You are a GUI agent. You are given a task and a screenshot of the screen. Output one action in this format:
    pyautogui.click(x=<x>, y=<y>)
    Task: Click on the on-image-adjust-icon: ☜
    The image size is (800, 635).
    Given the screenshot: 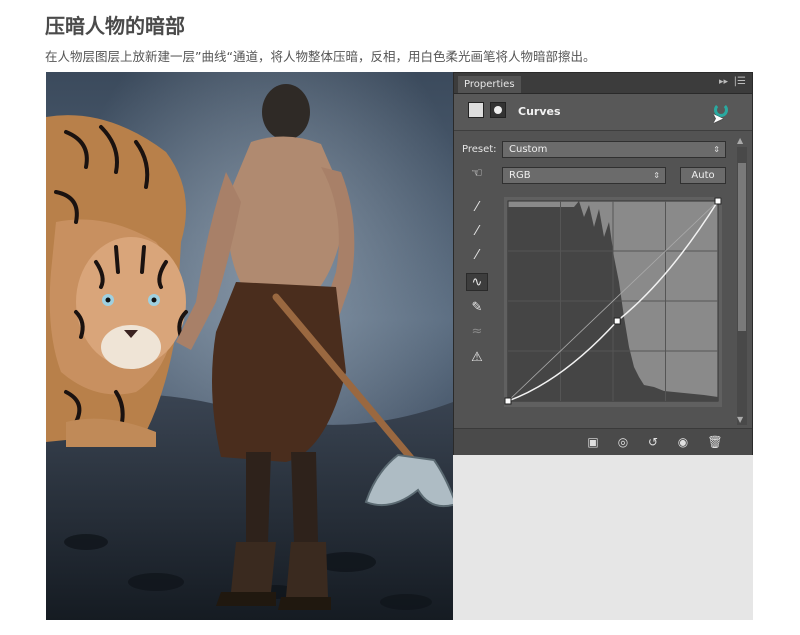 What is the action you would take?
    pyautogui.click(x=477, y=174)
    